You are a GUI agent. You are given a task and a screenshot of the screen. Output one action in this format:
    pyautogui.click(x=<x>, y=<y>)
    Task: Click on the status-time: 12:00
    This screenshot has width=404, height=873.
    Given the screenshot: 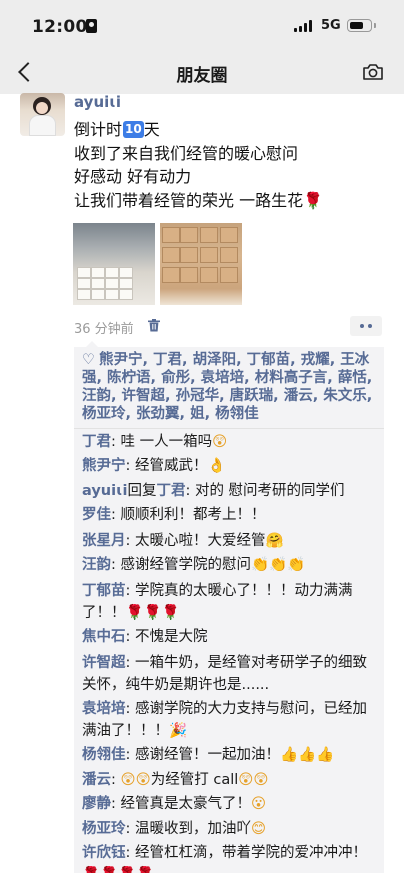 What is the action you would take?
    pyautogui.click(x=60, y=27)
    